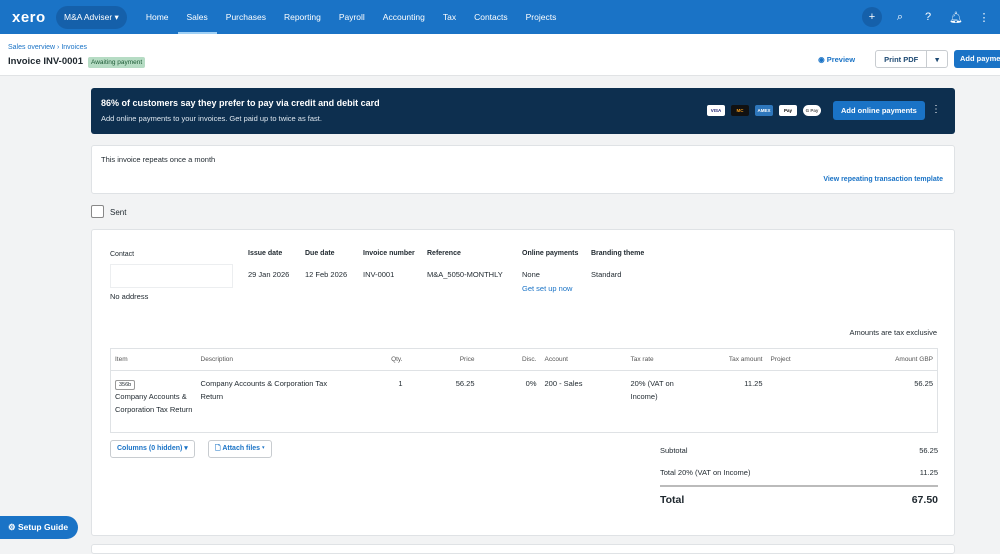 This screenshot has height=554, width=1000. I want to click on amount-cell: 56.25, so click(923, 383).